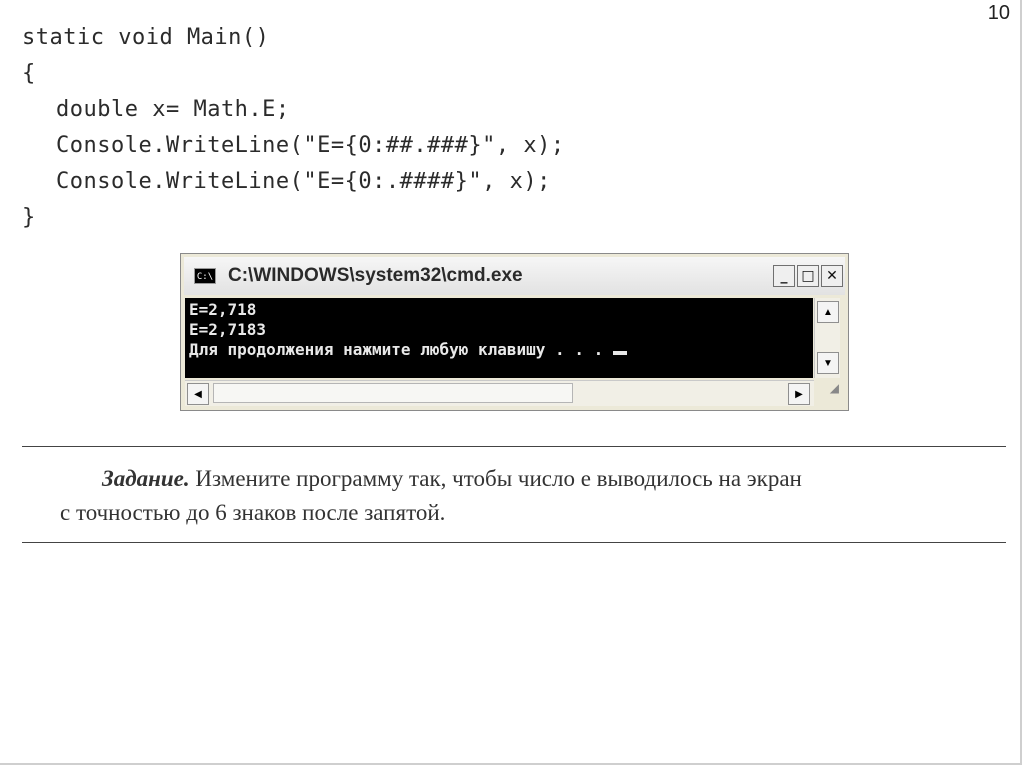 The image size is (1024, 767). Describe the element at coordinates (303, 181) in the screenshot. I see `code-line: Console.WriteLine("E={0:.####}", x);` at that location.